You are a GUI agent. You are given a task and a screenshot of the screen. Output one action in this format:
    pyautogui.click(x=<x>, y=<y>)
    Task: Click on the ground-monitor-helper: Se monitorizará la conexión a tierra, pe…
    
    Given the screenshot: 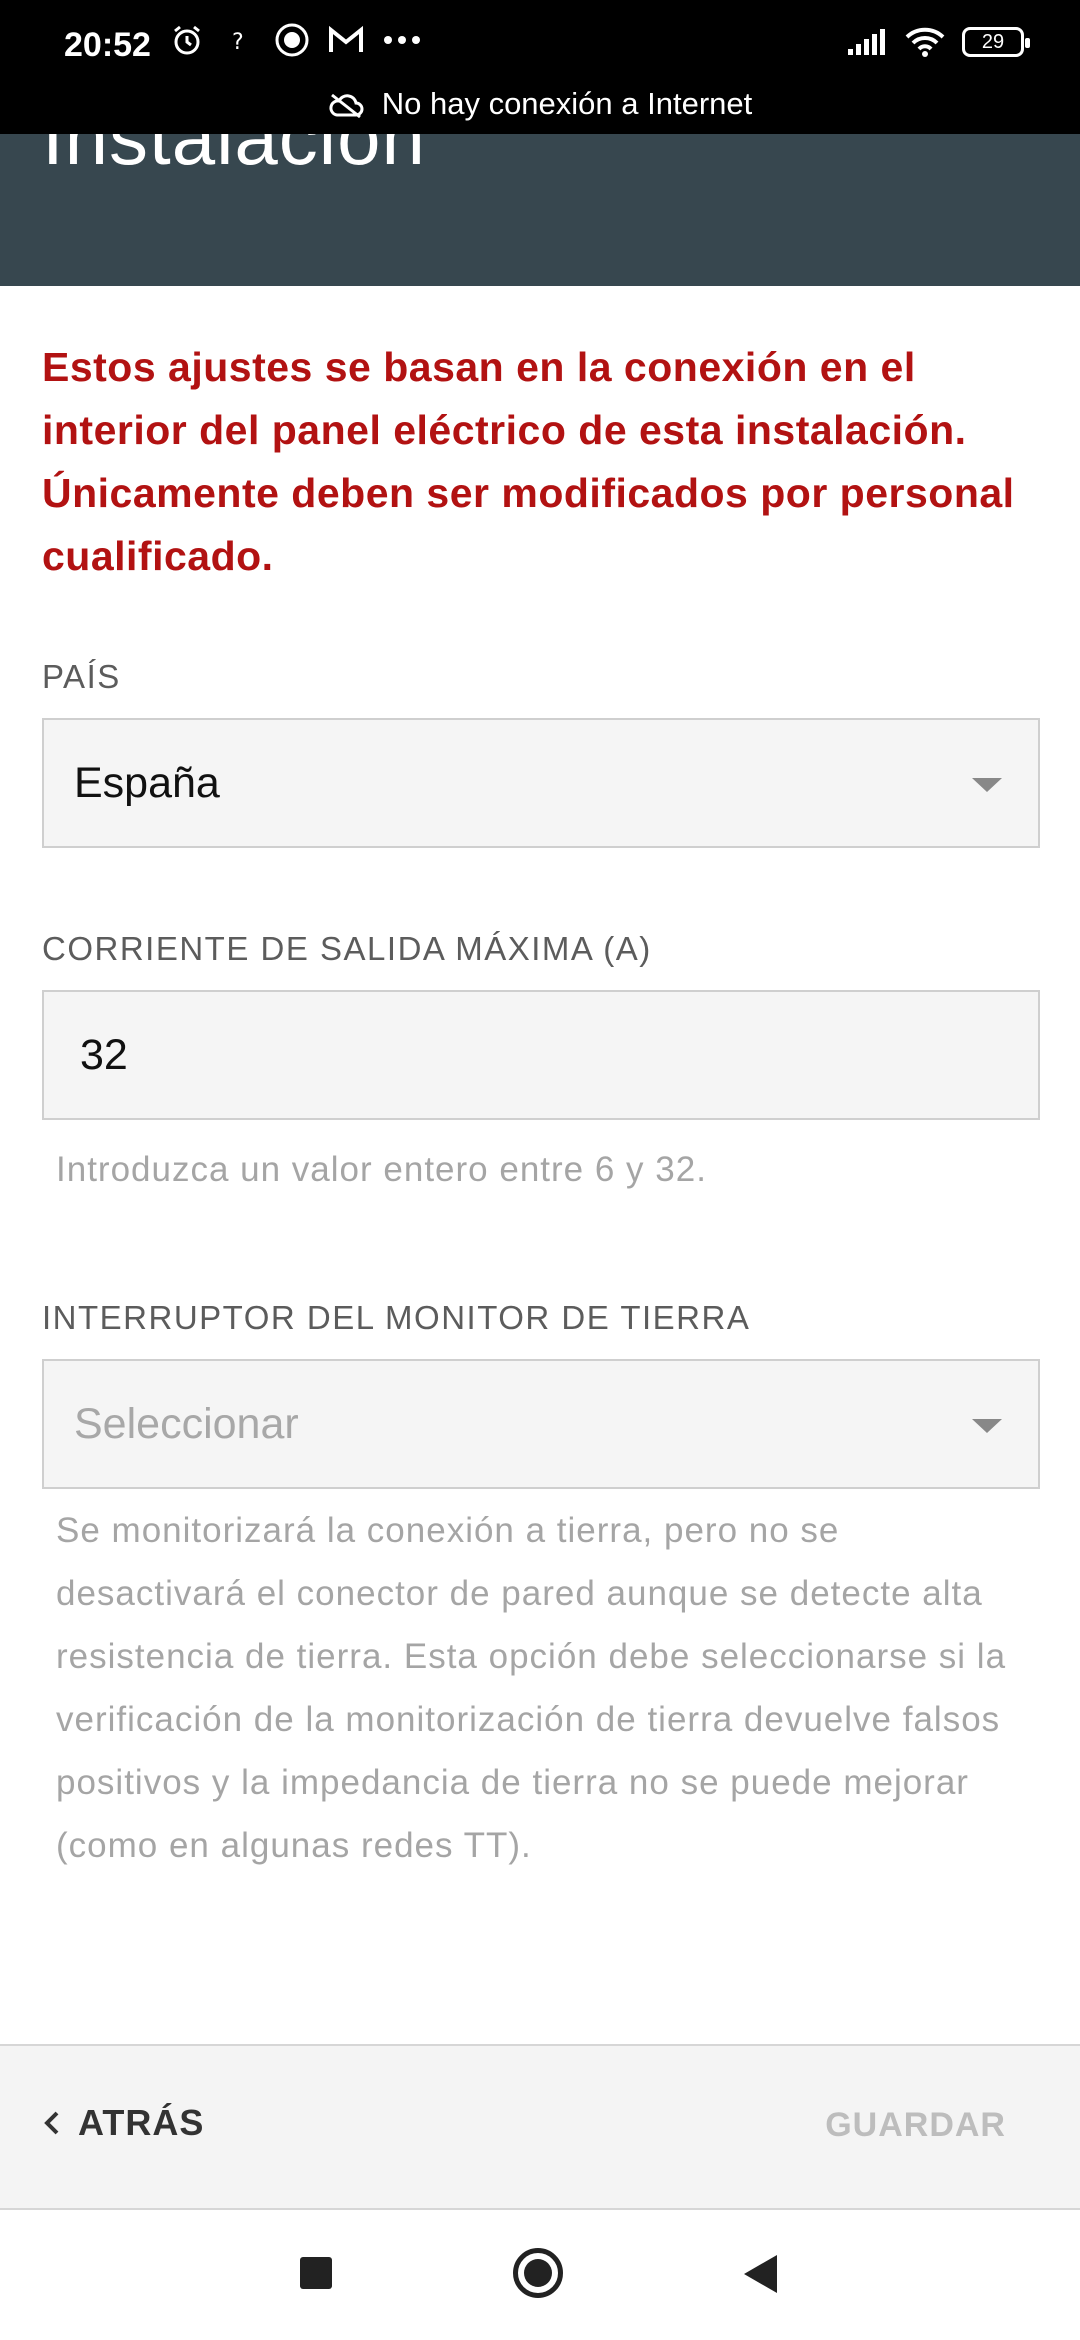 What is the action you would take?
    pyautogui.click(x=531, y=1688)
    